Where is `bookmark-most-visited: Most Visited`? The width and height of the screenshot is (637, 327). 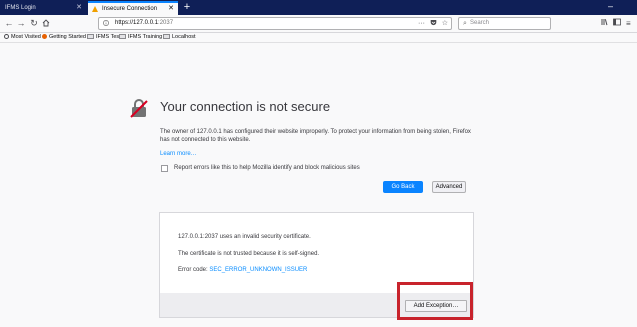
bookmark-most-visited: Most Visited is located at coordinates (22, 37).